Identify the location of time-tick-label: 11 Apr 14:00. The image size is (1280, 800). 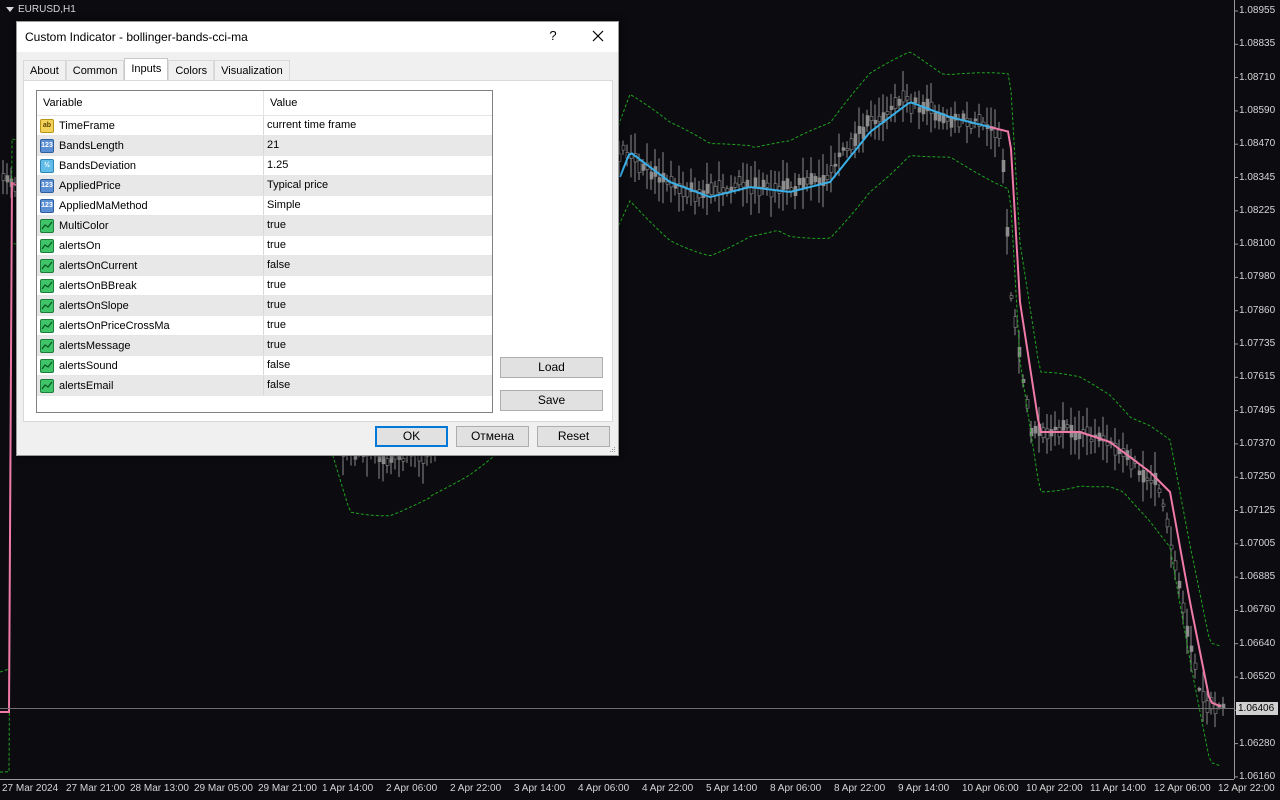
(1118, 788).